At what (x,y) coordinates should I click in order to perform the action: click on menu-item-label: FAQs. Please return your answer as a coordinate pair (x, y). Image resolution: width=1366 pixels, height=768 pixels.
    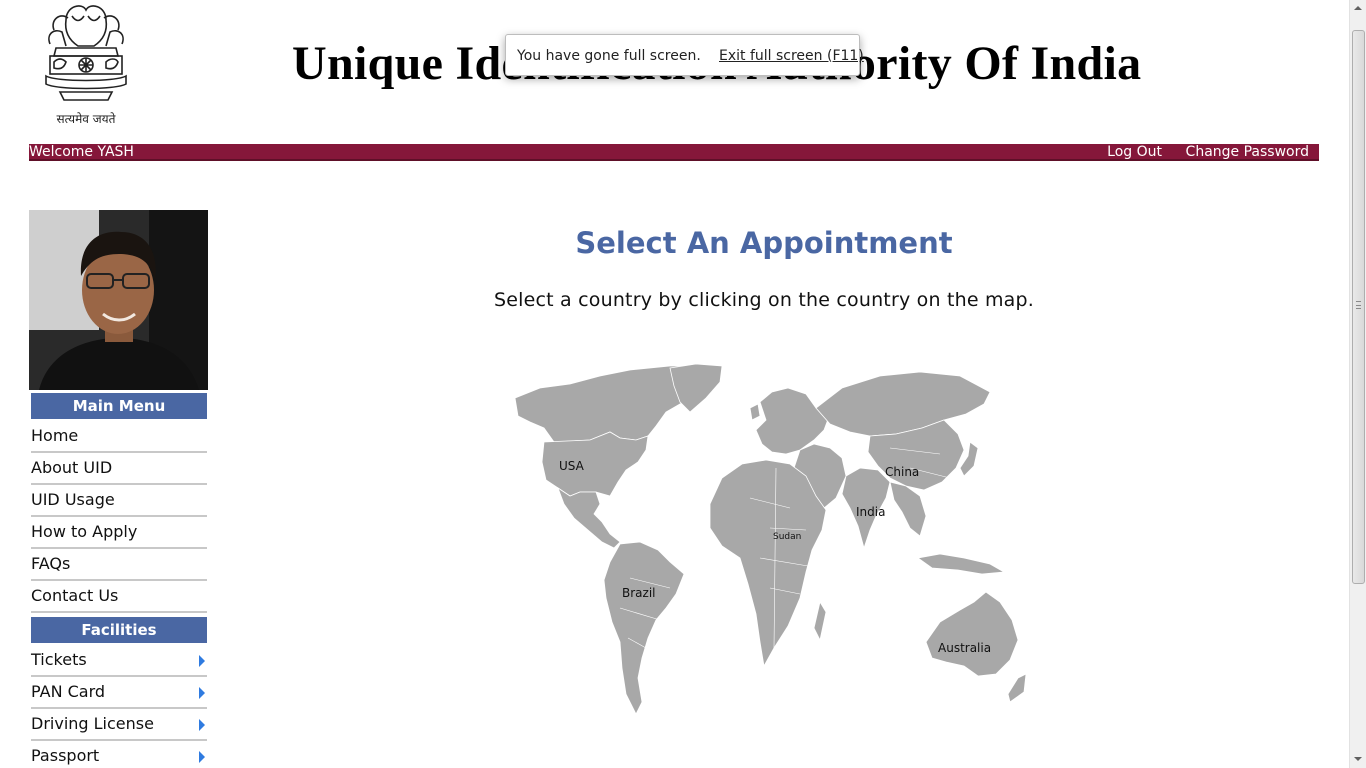
    Looking at the image, I should click on (51, 563).